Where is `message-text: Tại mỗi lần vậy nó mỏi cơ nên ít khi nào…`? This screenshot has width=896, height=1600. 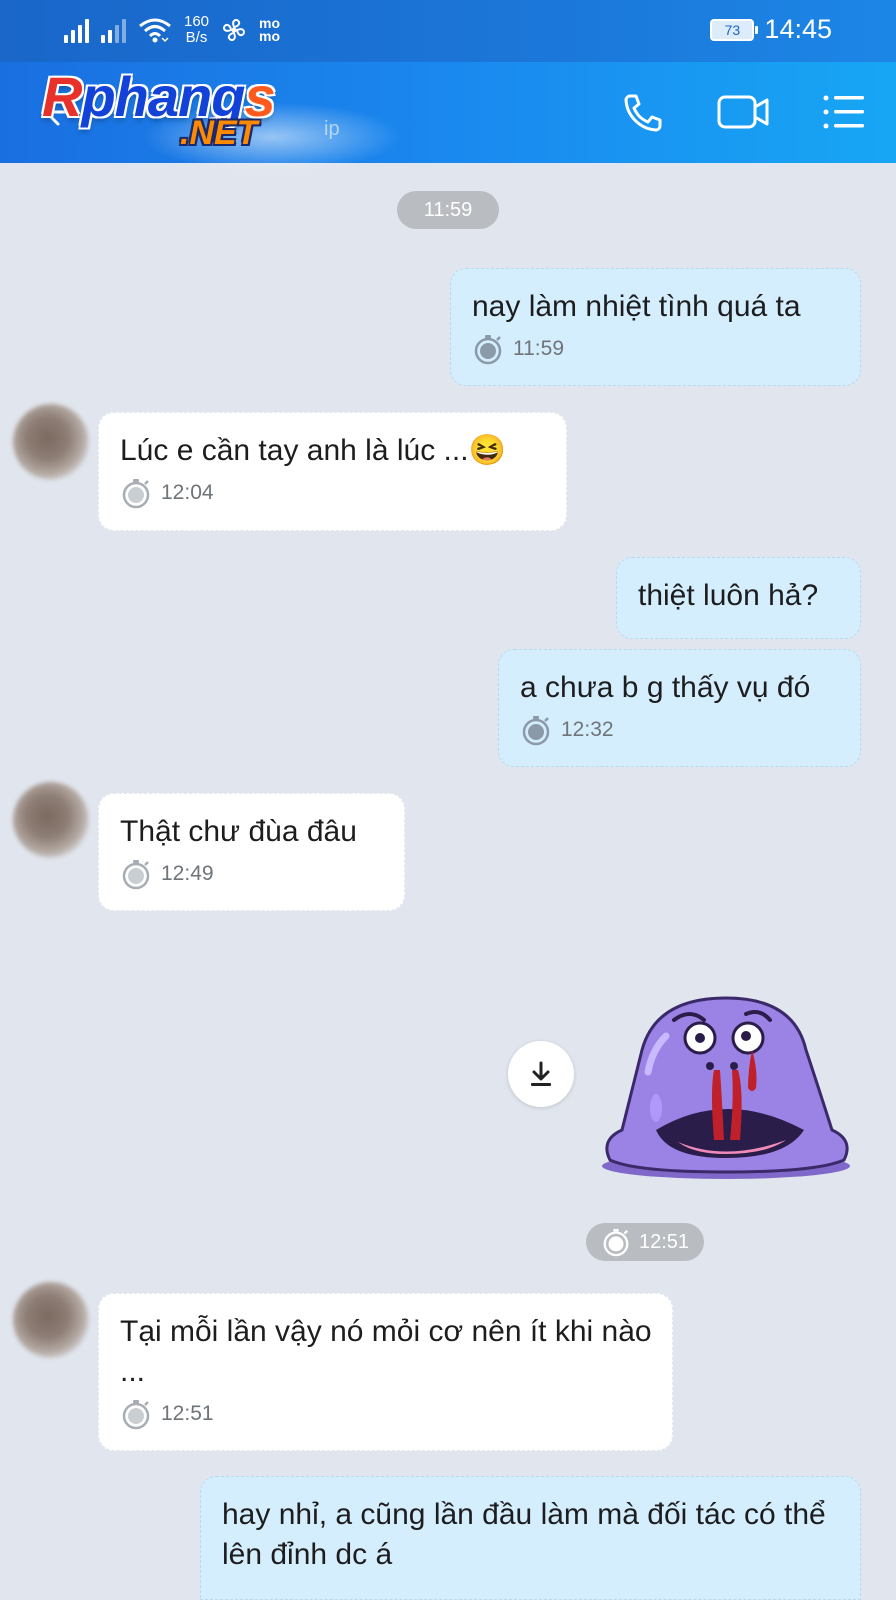
message-text: Tại mỗi lần vậy nó mỏi cơ nên ít khi nào… is located at coordinates (386, 1351).